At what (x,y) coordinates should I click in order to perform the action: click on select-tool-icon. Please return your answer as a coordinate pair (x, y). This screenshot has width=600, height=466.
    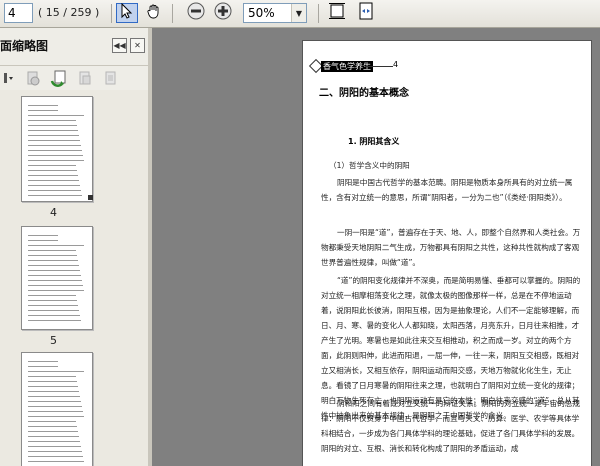
    Looking at the image, I should click on (127, 12).